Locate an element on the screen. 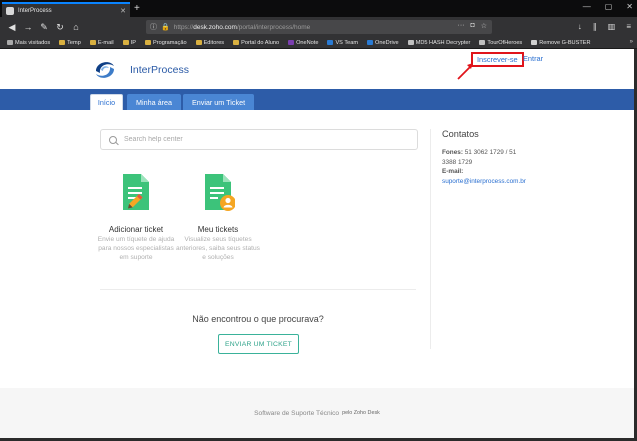 Image resolution: width=637 pixels, height=441 pixels. email-label: E-mail: is located at coordinates (497, 172).